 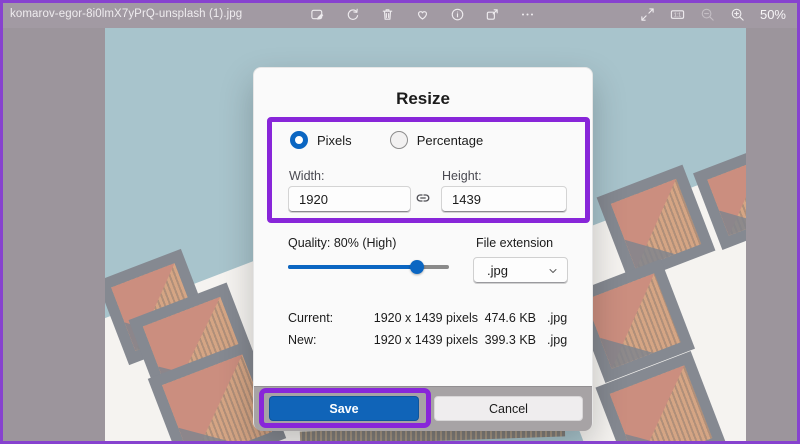 I want to click on toolbar-right-group: 1:1 50%, so click(x=713, y=14).